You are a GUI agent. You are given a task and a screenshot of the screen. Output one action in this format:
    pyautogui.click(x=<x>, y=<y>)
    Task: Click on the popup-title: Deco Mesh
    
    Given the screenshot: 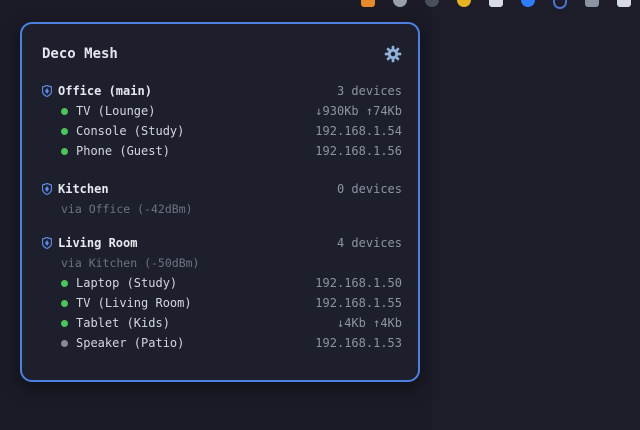 What is the action you would take?
    pyautogui.click(x=80, y=54)
    